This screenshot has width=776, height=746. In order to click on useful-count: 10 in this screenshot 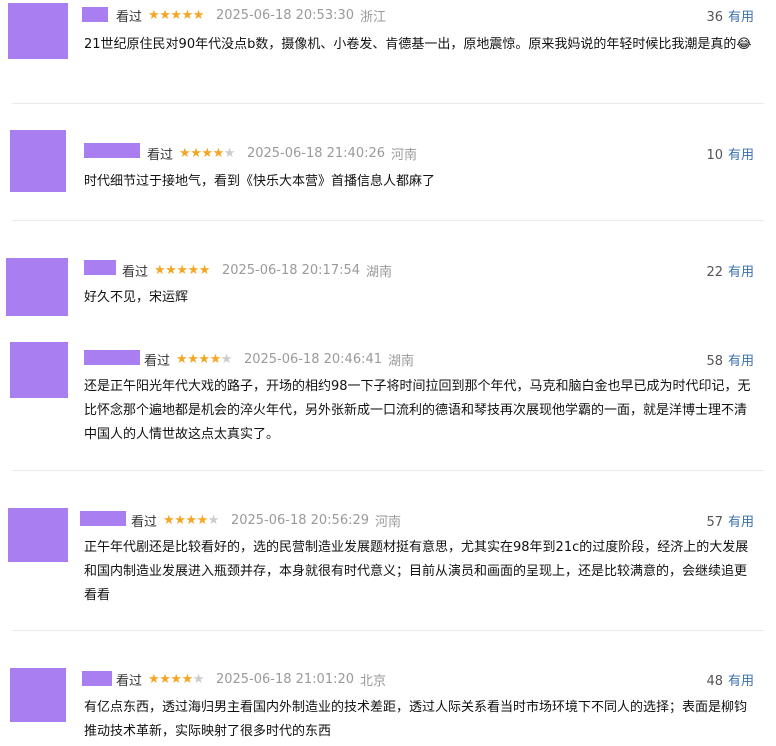, I will do `click(714, 155)`.